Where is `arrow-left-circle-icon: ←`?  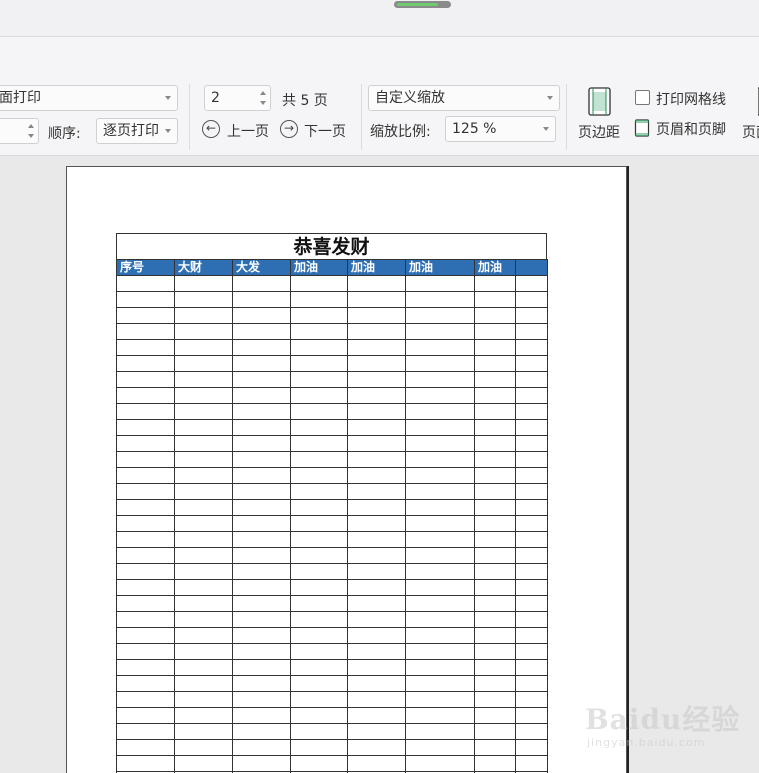
arrow-left-circle-icon: ← is located at coordinates (211, 129).